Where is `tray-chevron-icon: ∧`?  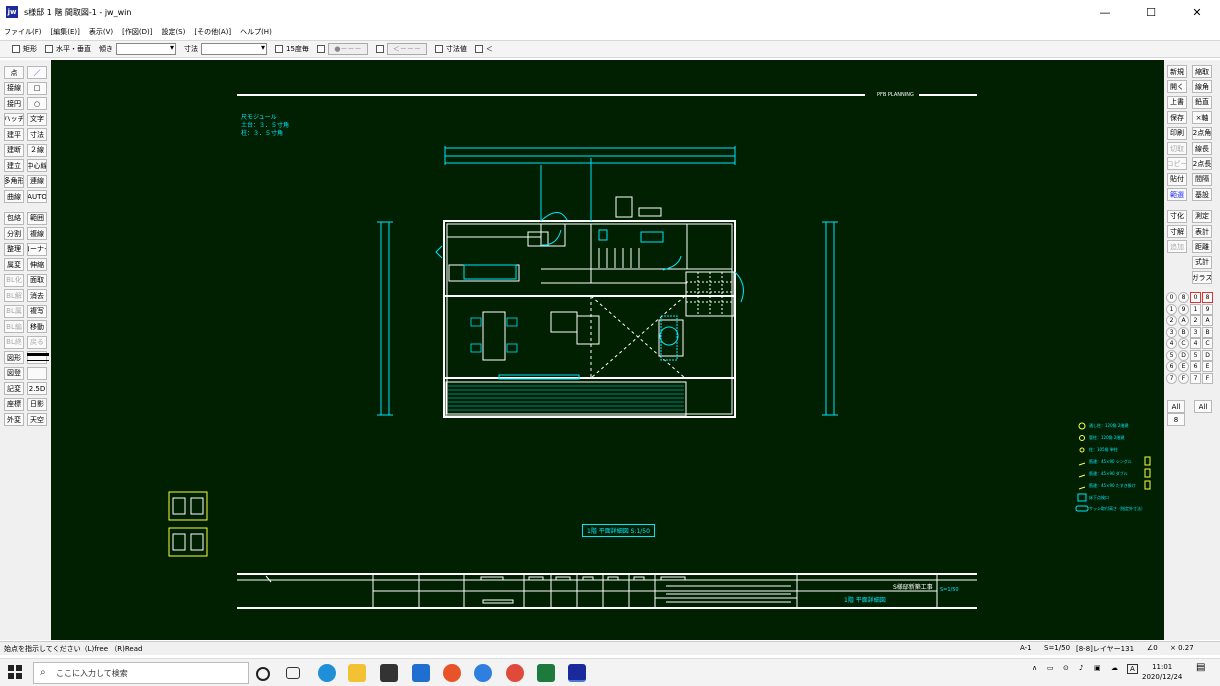 tray-chevron-icon: ∧ is located at coordinates (1034, 668).